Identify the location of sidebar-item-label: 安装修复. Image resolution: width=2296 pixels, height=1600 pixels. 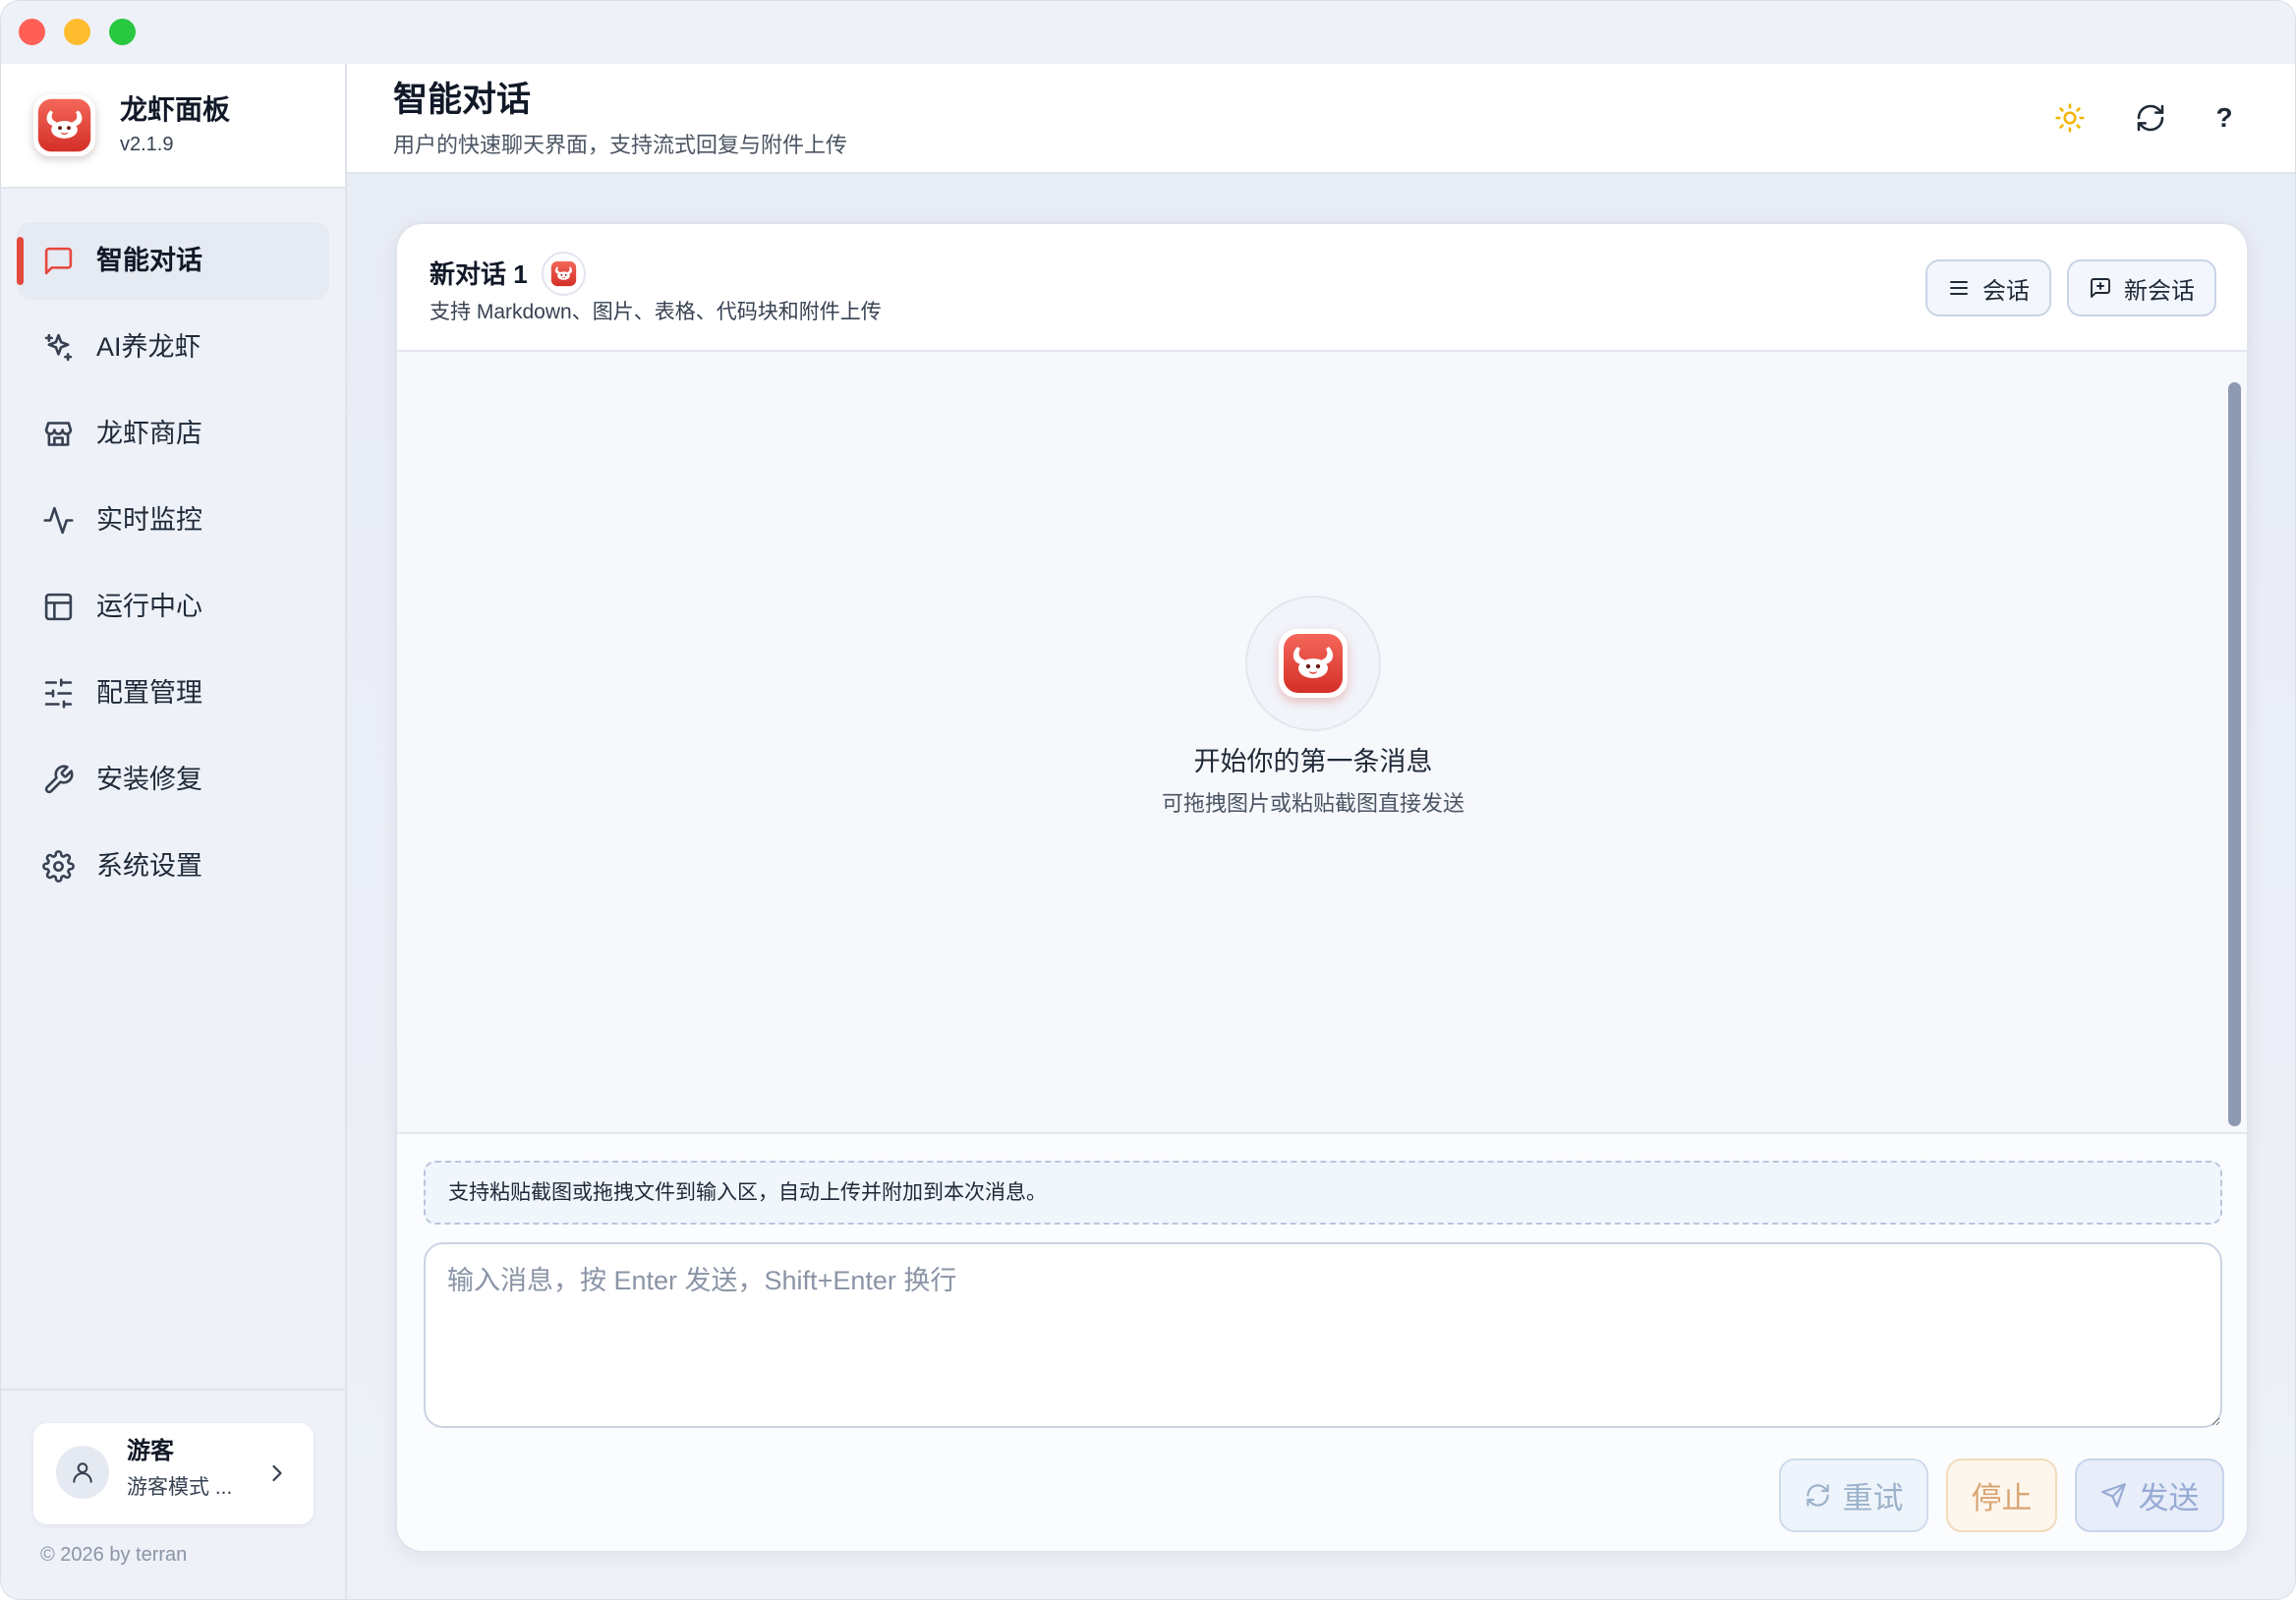
(149, 779).